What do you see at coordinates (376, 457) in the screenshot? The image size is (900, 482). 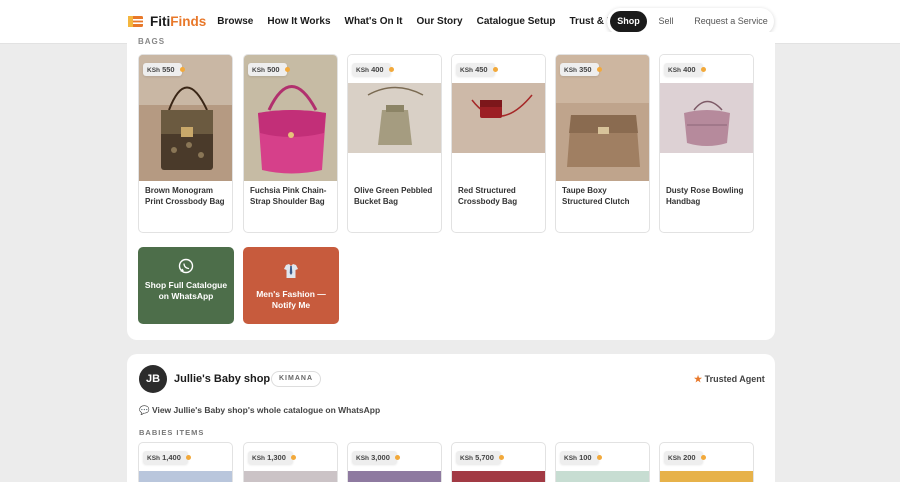 I see `price-tag: KSh 3,000` at bounding box center [376, 457].